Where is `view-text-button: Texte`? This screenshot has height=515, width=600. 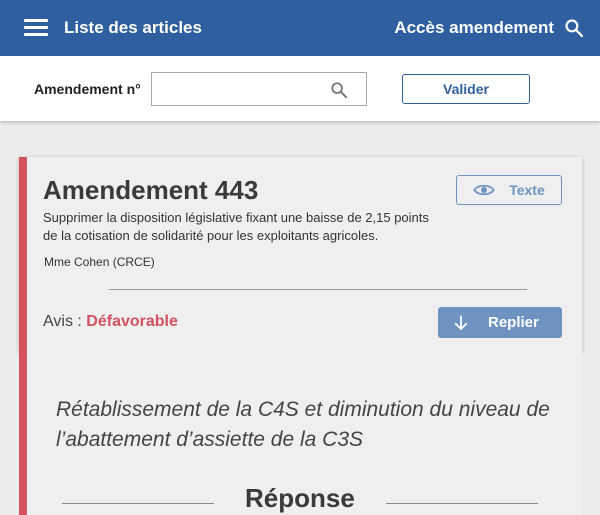 view-text-button: Texte is located at coordinates (509, 190).